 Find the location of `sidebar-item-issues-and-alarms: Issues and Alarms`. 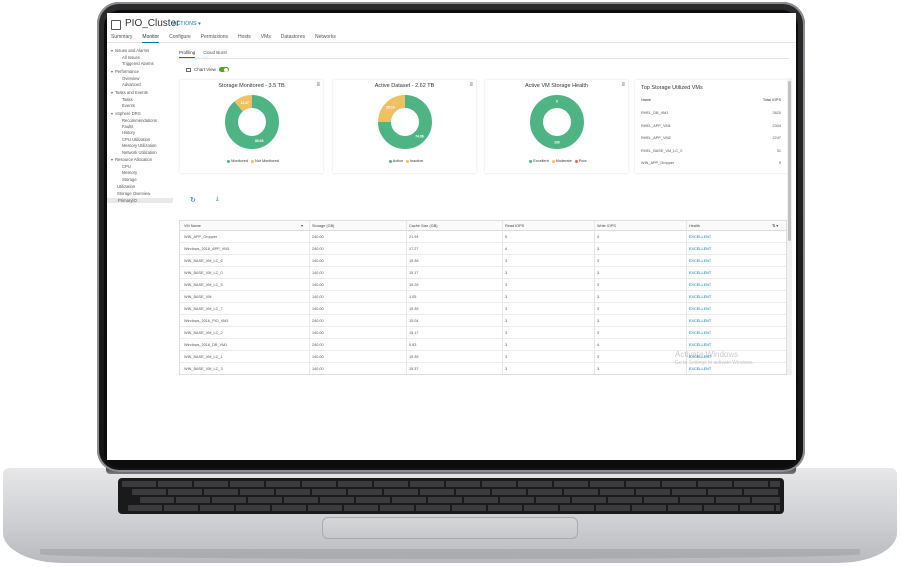

sidebar-item-issues-and-alarms: Issues and Alarms is located at coordinates (130, 50).